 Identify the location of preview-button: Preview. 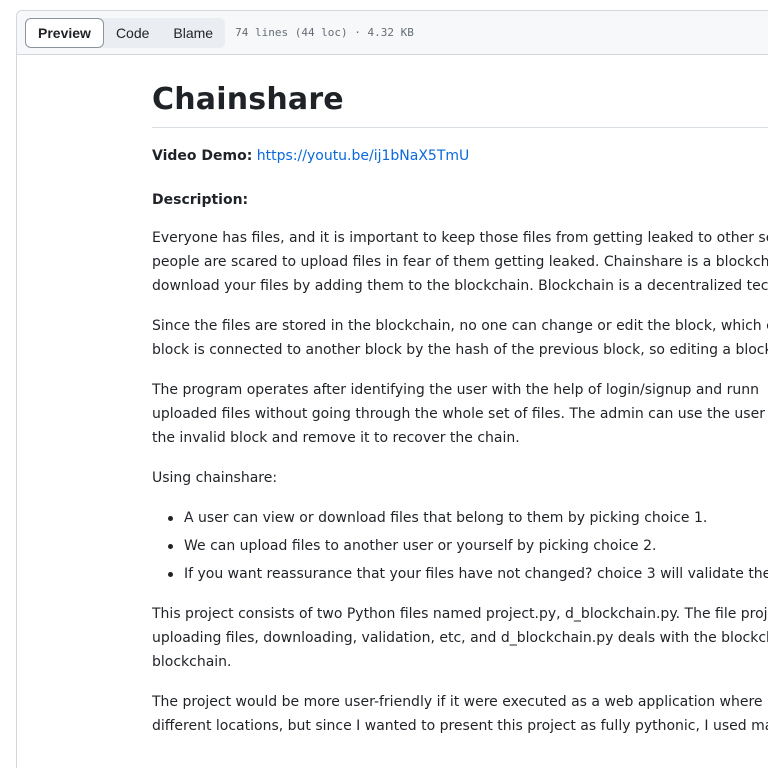
(64, 32).